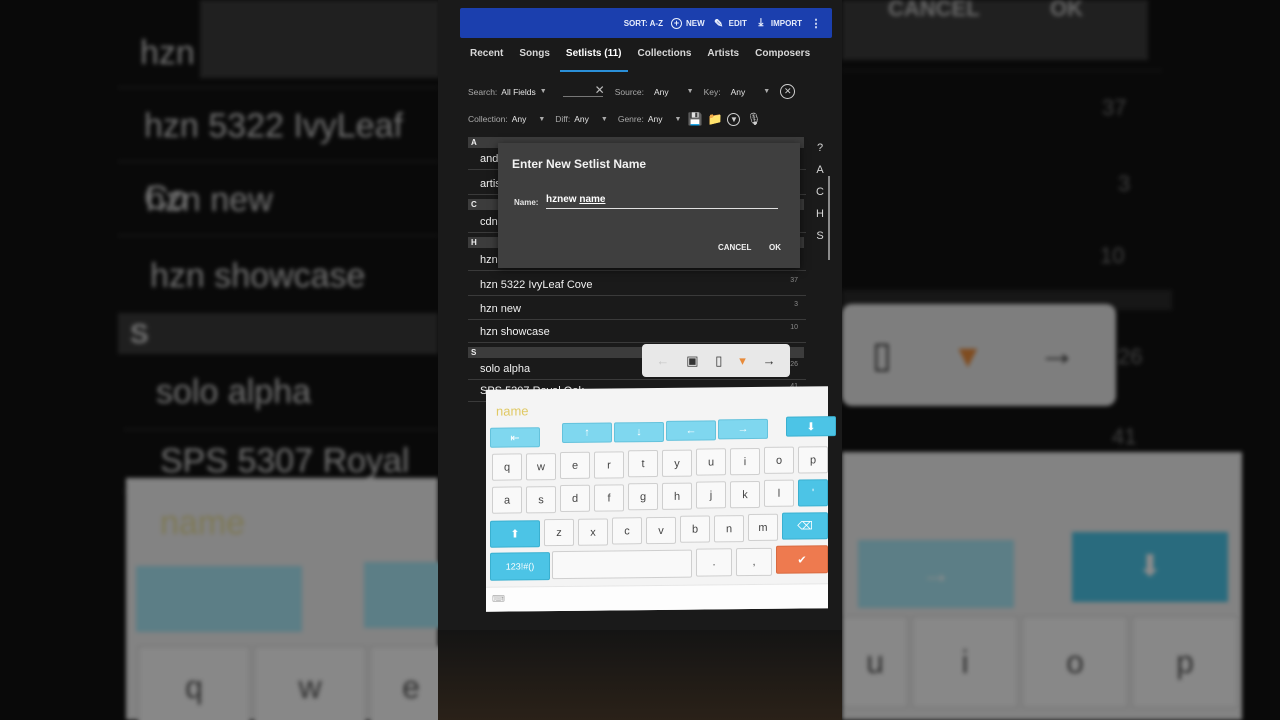 This screenshot has width=1280, height=720. I want to click on diff-select: Any, so click(581, 119).